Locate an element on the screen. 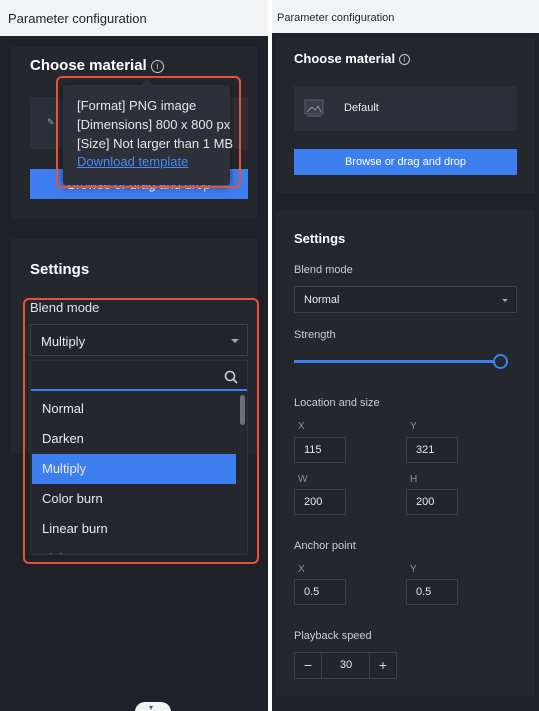  y-label: Y is located at coordinates (413, 426).